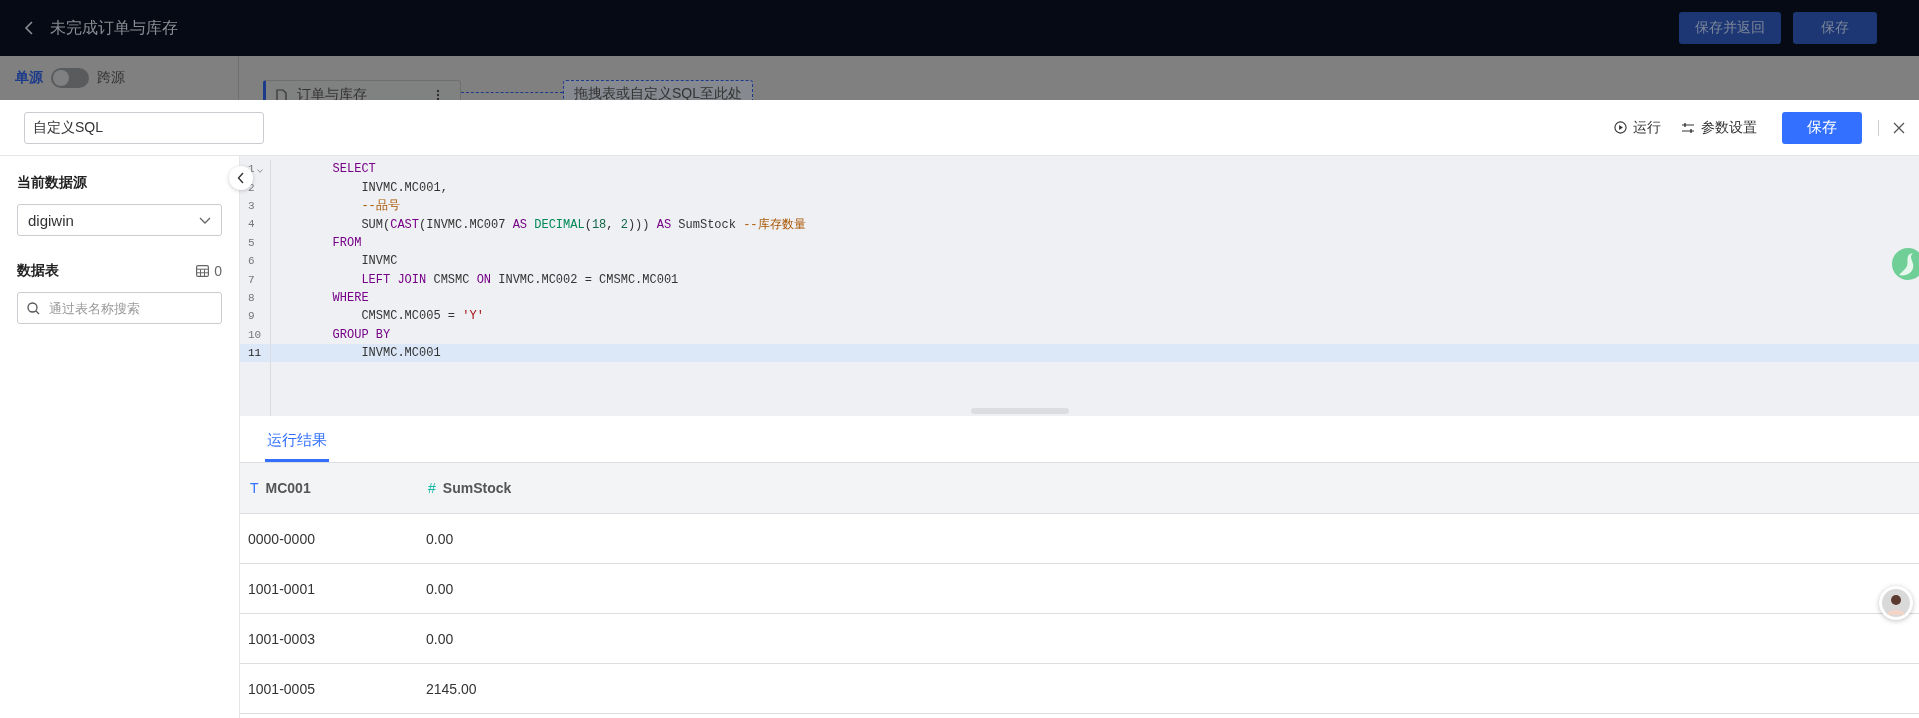 This screenshot has width=1919, height=718. I want to click on node-label: 订单与库存, so click(332, 93).